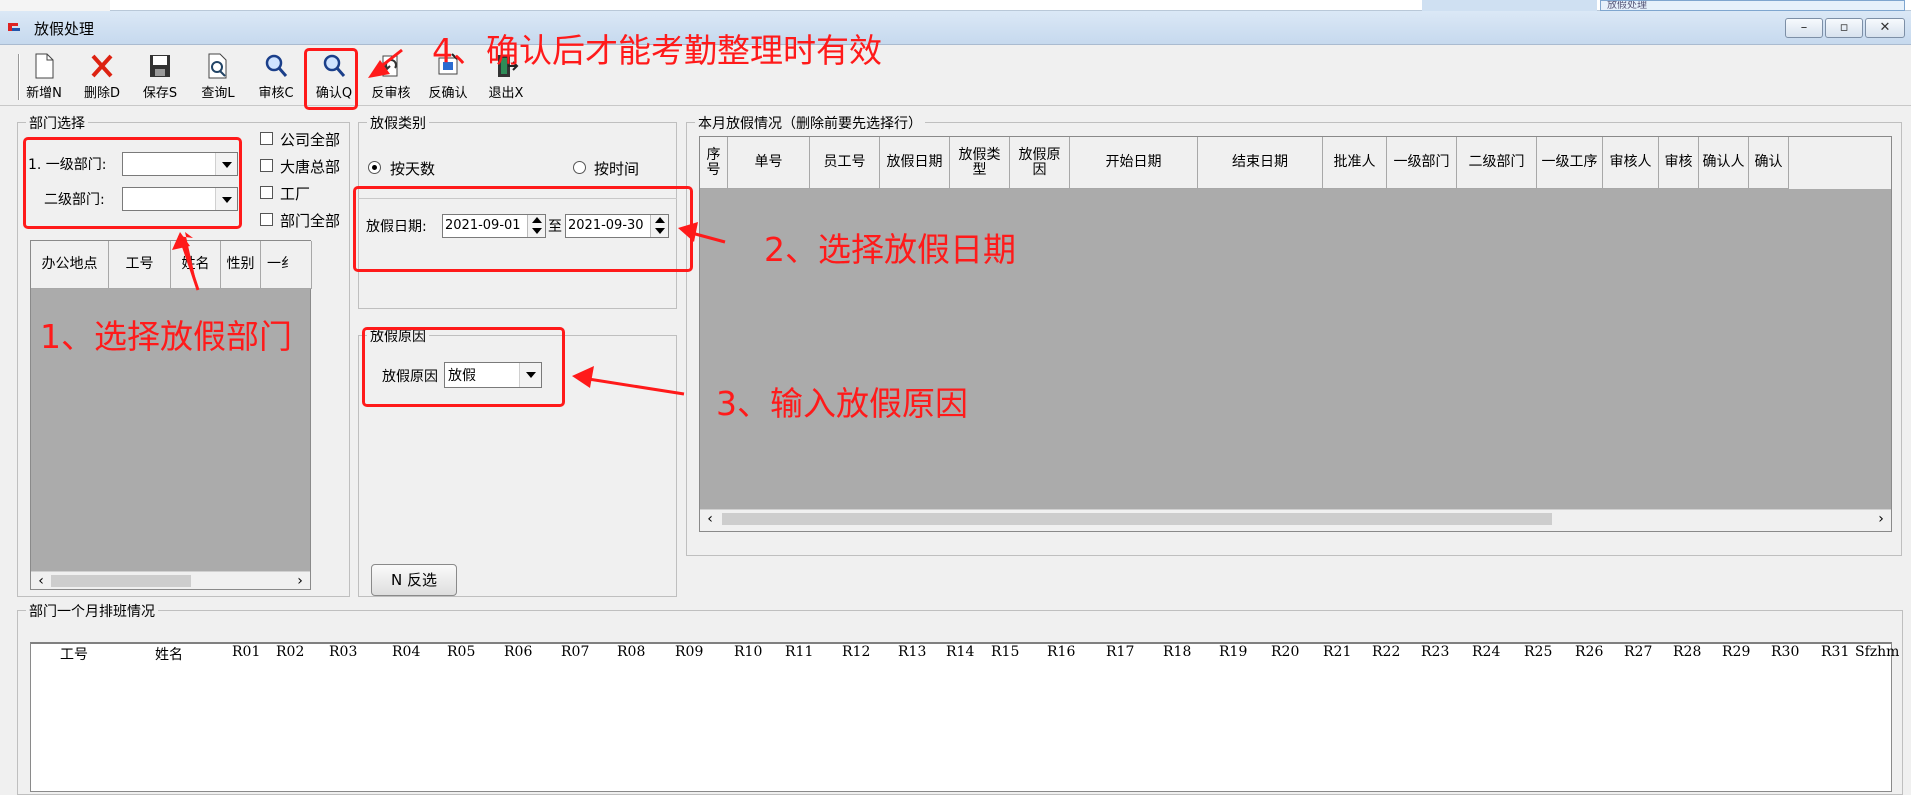 The image size is (1911, 795). What do you see at coordinates (1752, 5) in the screenshot?
I see `parent-window-chip: 放假处理` at bounding box center [1752, 5].